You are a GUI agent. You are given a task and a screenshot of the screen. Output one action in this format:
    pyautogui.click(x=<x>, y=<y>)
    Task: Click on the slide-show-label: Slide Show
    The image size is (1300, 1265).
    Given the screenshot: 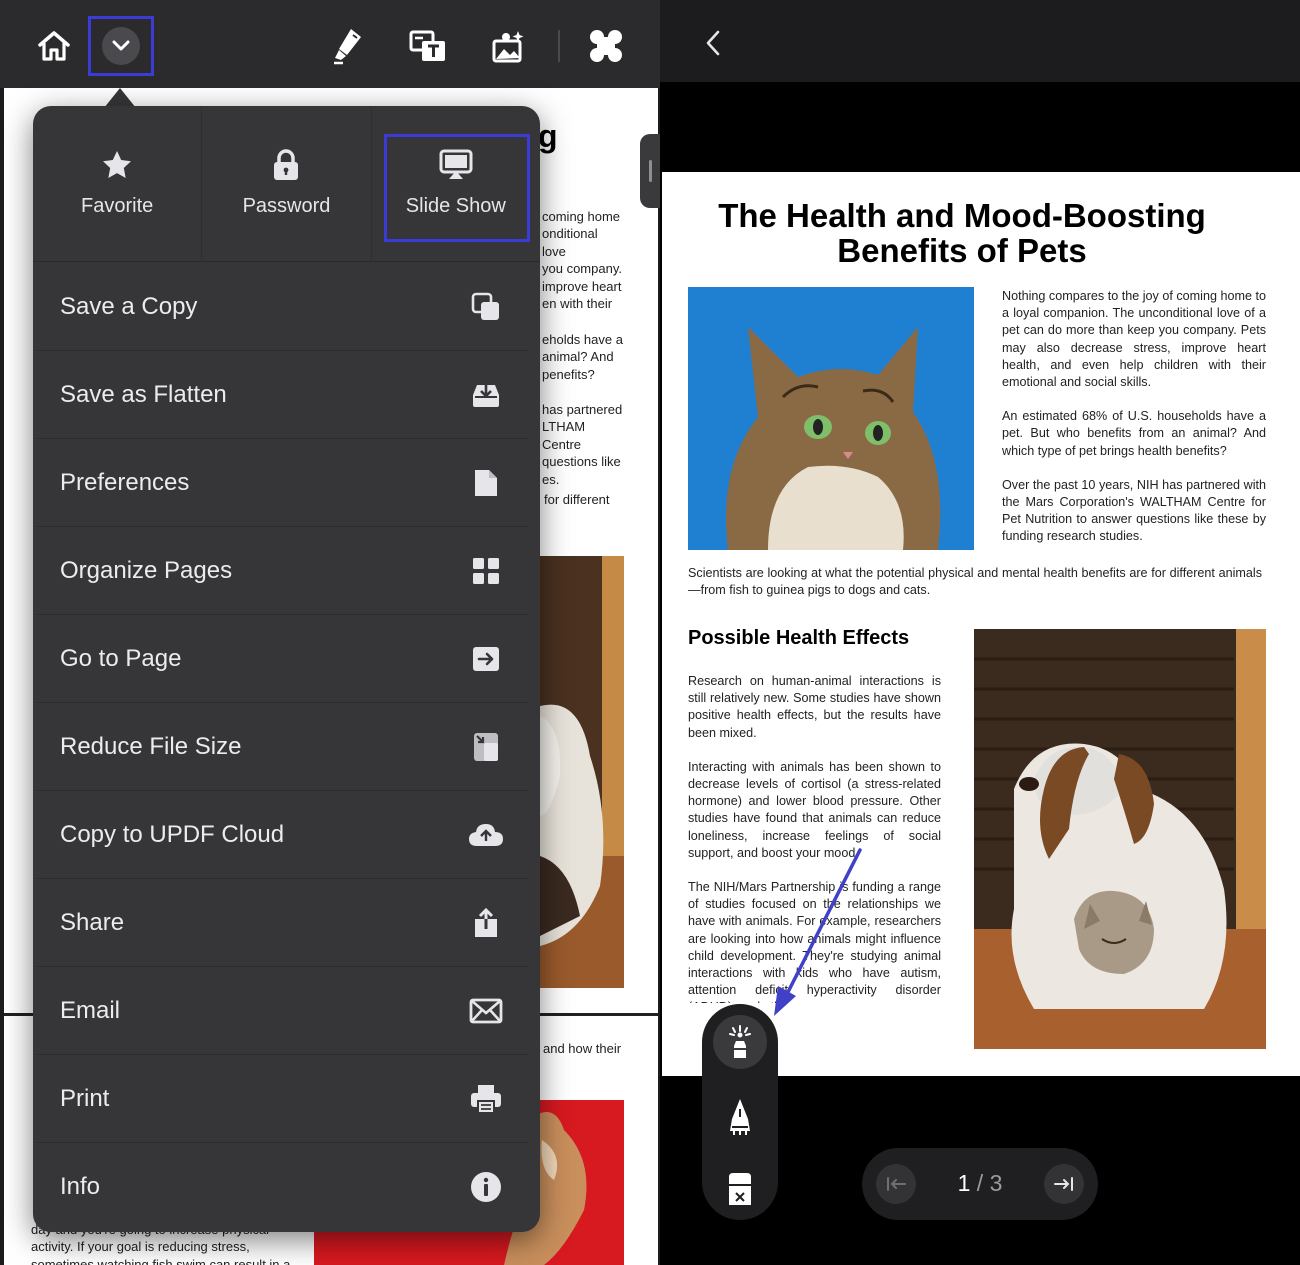 What is the action you would take?
    pyautogui.click(x=455, y=206)
    